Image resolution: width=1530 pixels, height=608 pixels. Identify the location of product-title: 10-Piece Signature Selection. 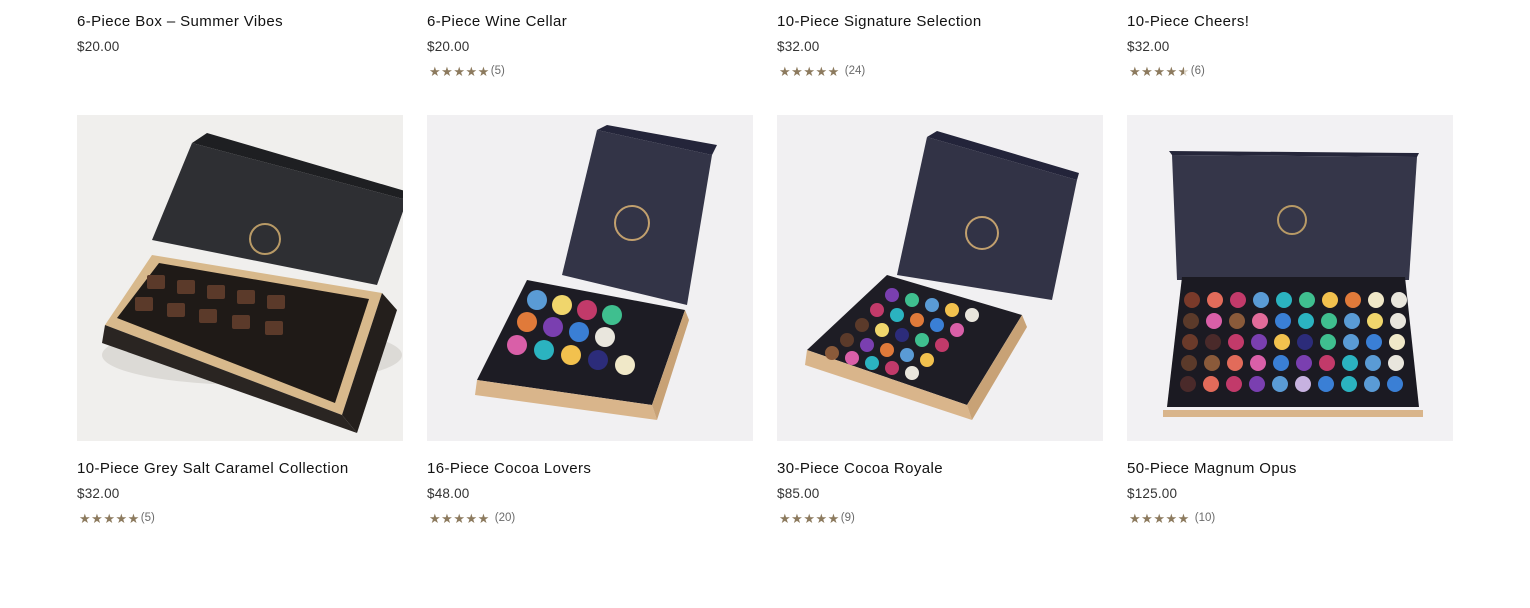
(879, 21).